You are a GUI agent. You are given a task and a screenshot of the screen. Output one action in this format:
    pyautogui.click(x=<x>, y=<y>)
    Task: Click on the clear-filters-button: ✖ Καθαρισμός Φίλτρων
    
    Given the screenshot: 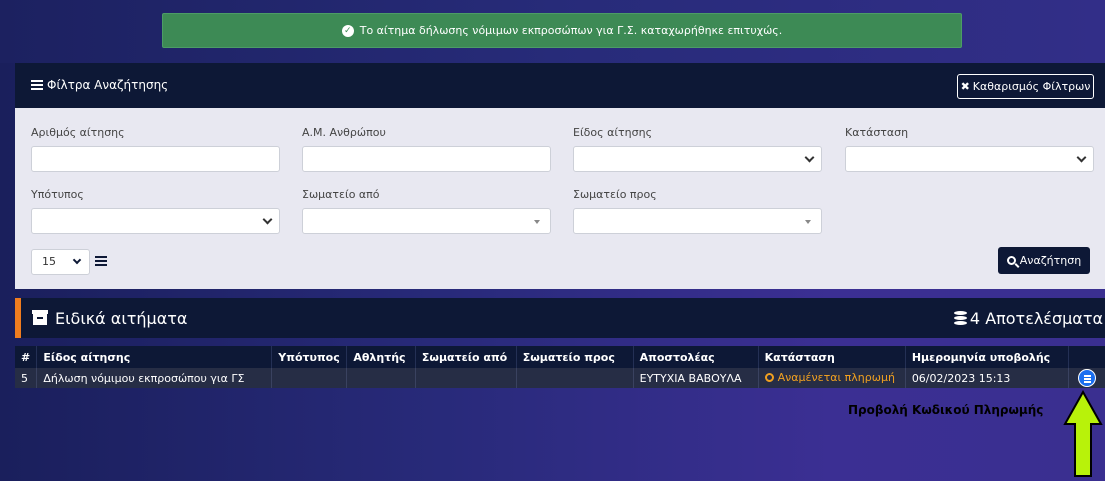 What is the action you would take?
    pyautogui.click(x=1025, y=86)
    